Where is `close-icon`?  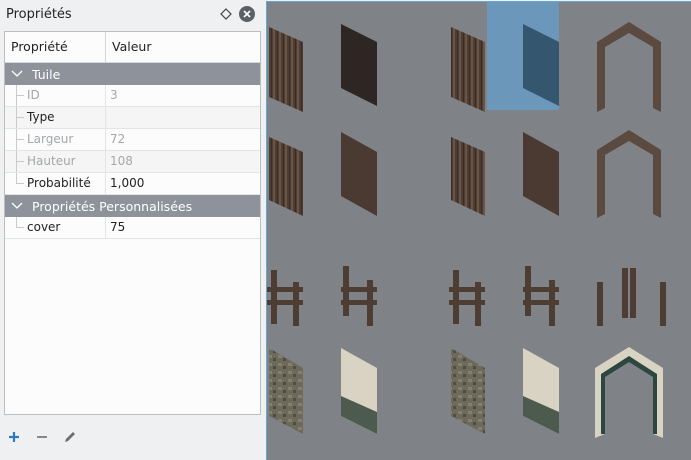 close-icon is located at coordinates (247, 14).